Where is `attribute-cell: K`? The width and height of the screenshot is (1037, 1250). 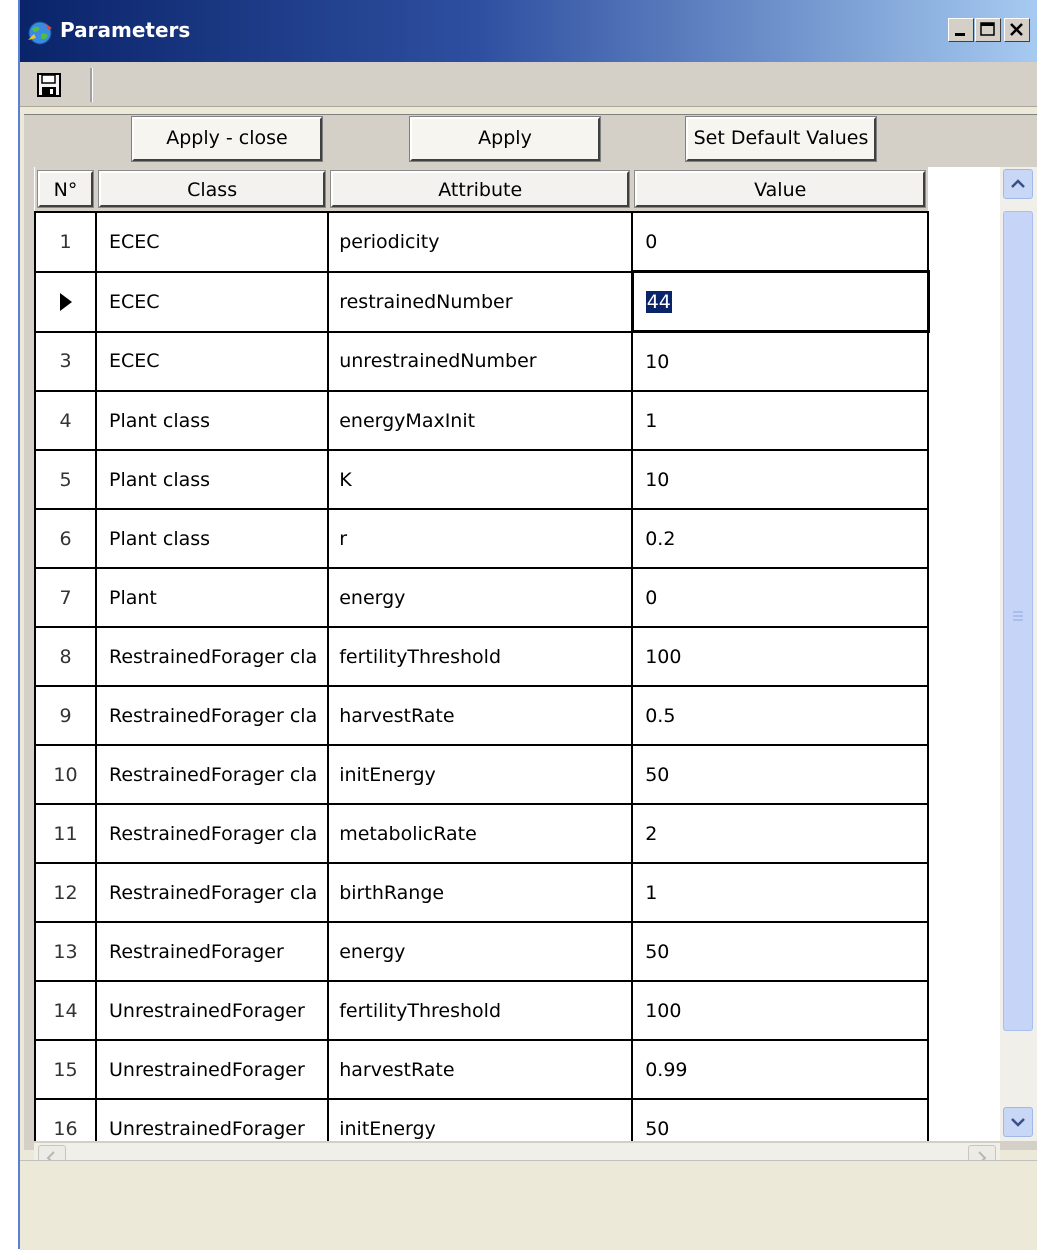 attribute-cell: K is located at coordinates (480, 479).